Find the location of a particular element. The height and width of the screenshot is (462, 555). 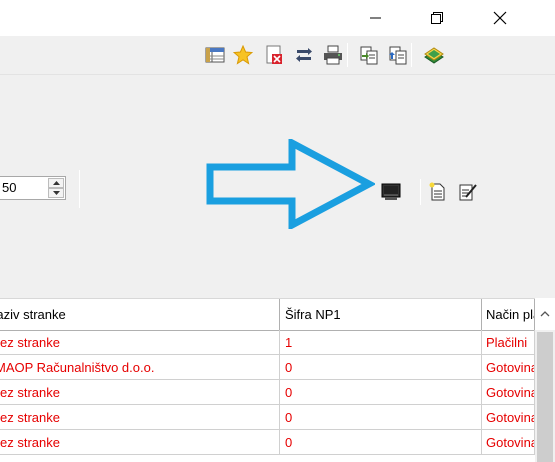

cell-payment: Plačilni is located at coordinates (508, 342).